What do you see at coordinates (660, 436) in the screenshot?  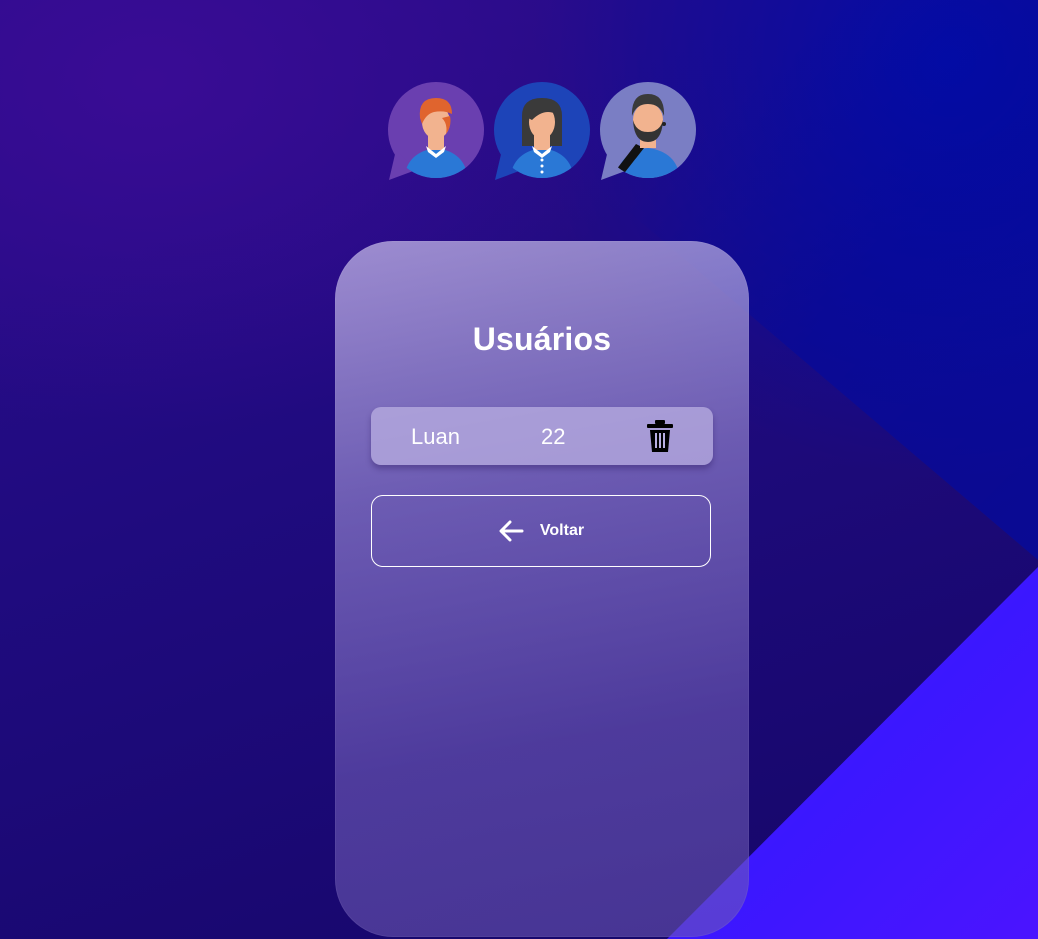 I see `trash-icon` at bounding box center [660, 436].